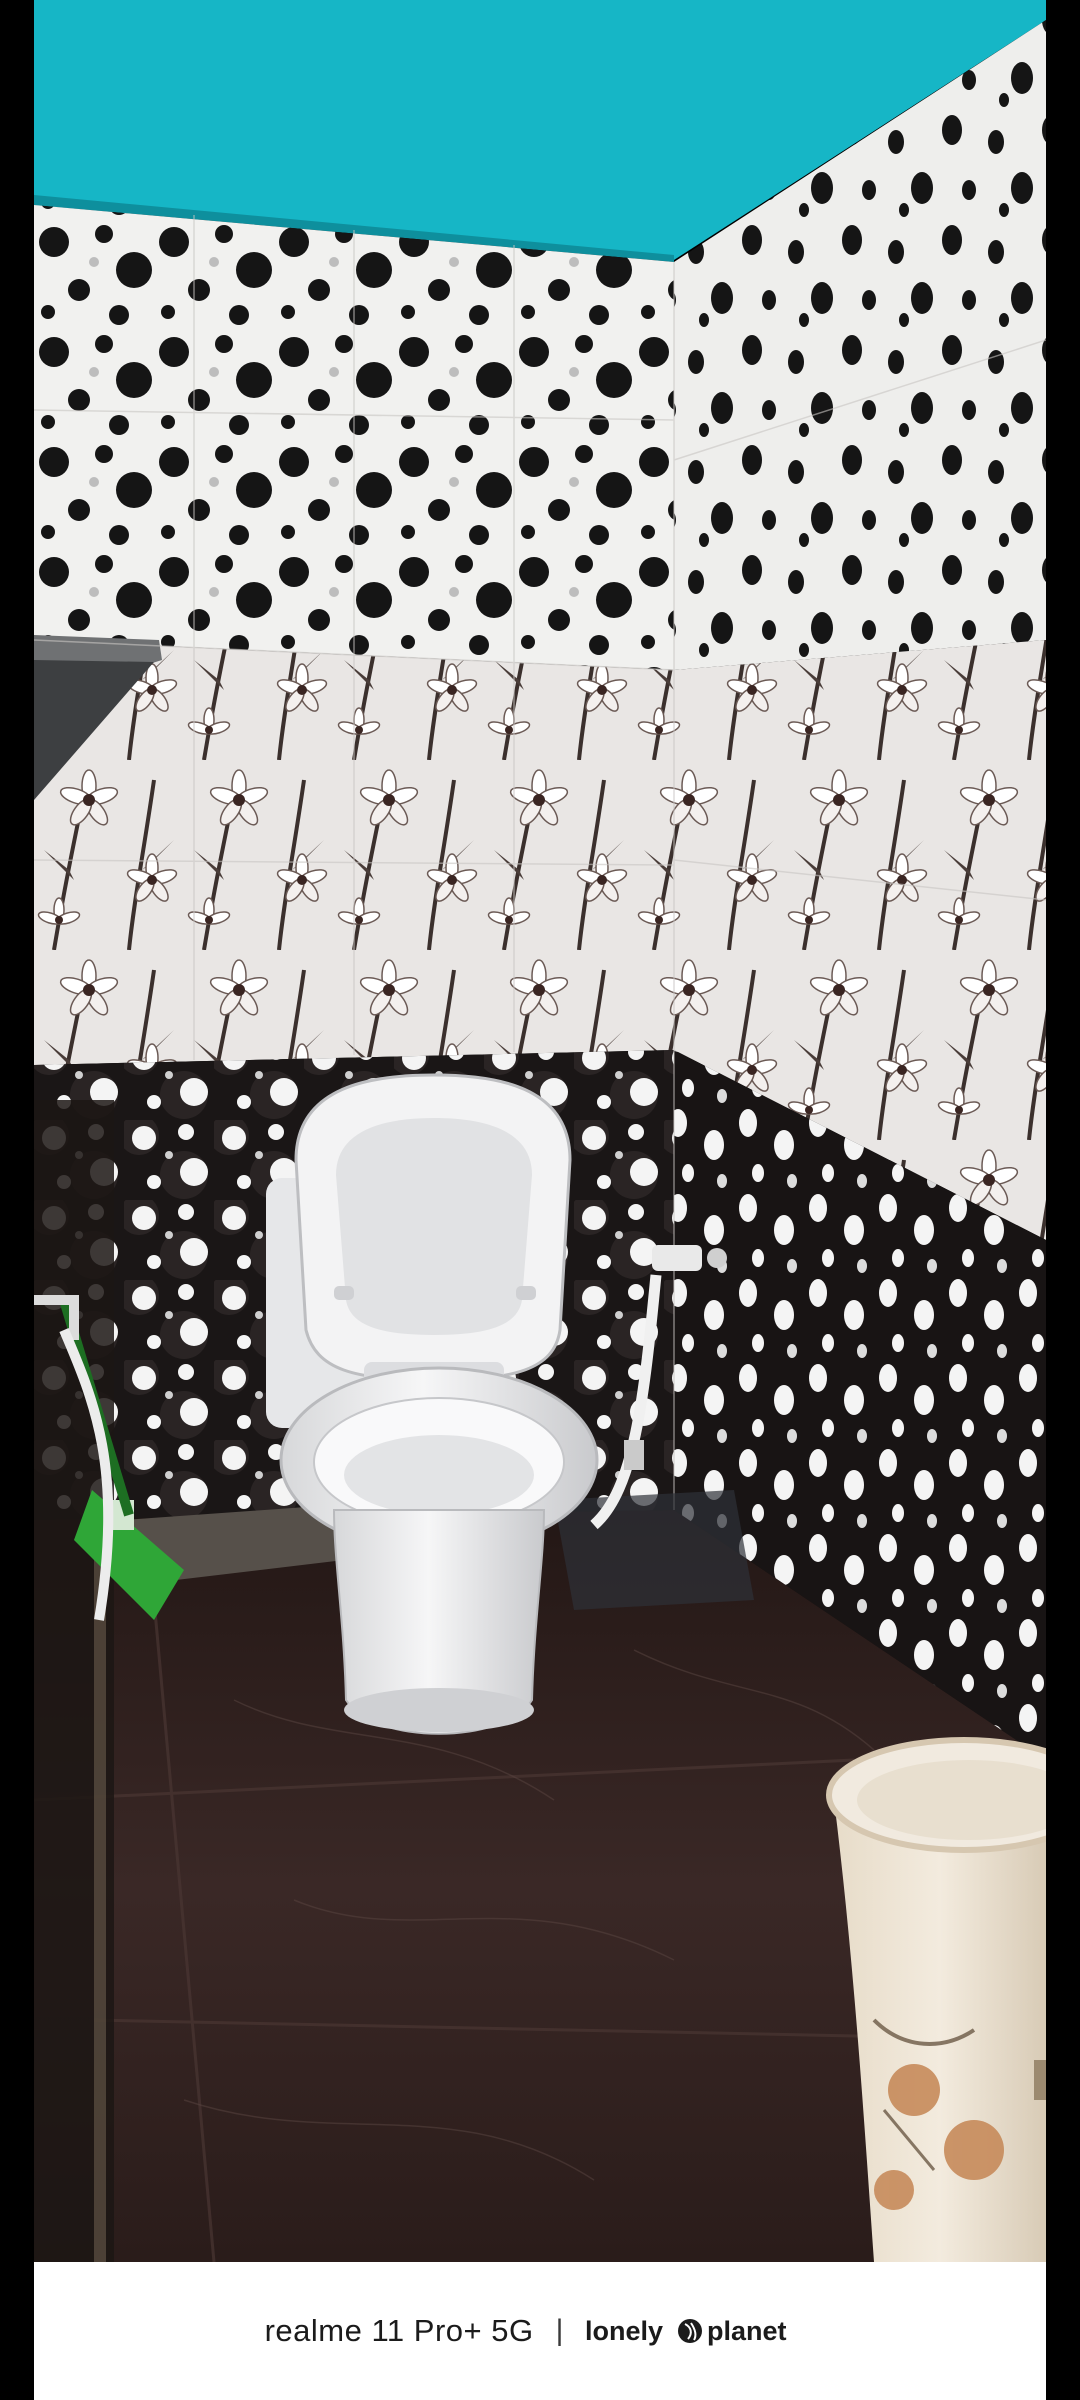  I want to click on lonely-planet-logo: lonely planet, so click(700, 2331).